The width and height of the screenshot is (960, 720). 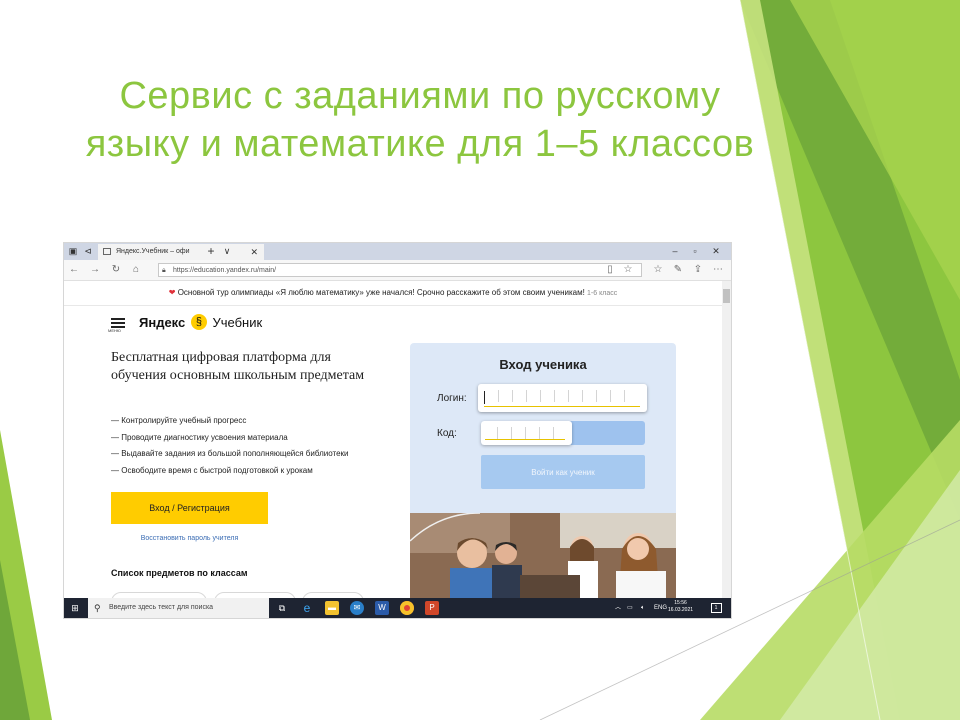 I want to click on volume-icon: 🔈︎, so click(x=643, y=608).